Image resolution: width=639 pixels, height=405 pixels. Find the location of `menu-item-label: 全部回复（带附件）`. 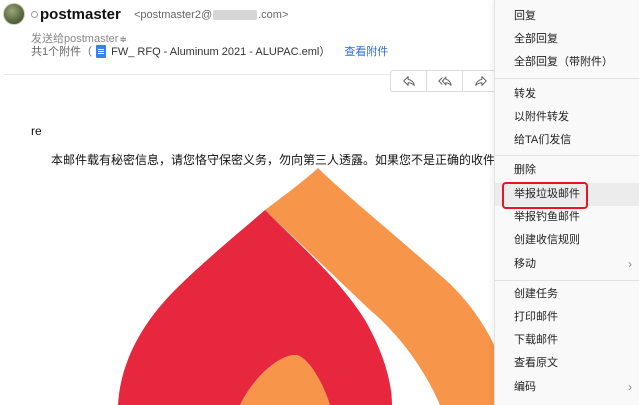

menu-item-label: 全部回复（带附件） is located at coordinates (563, 62).